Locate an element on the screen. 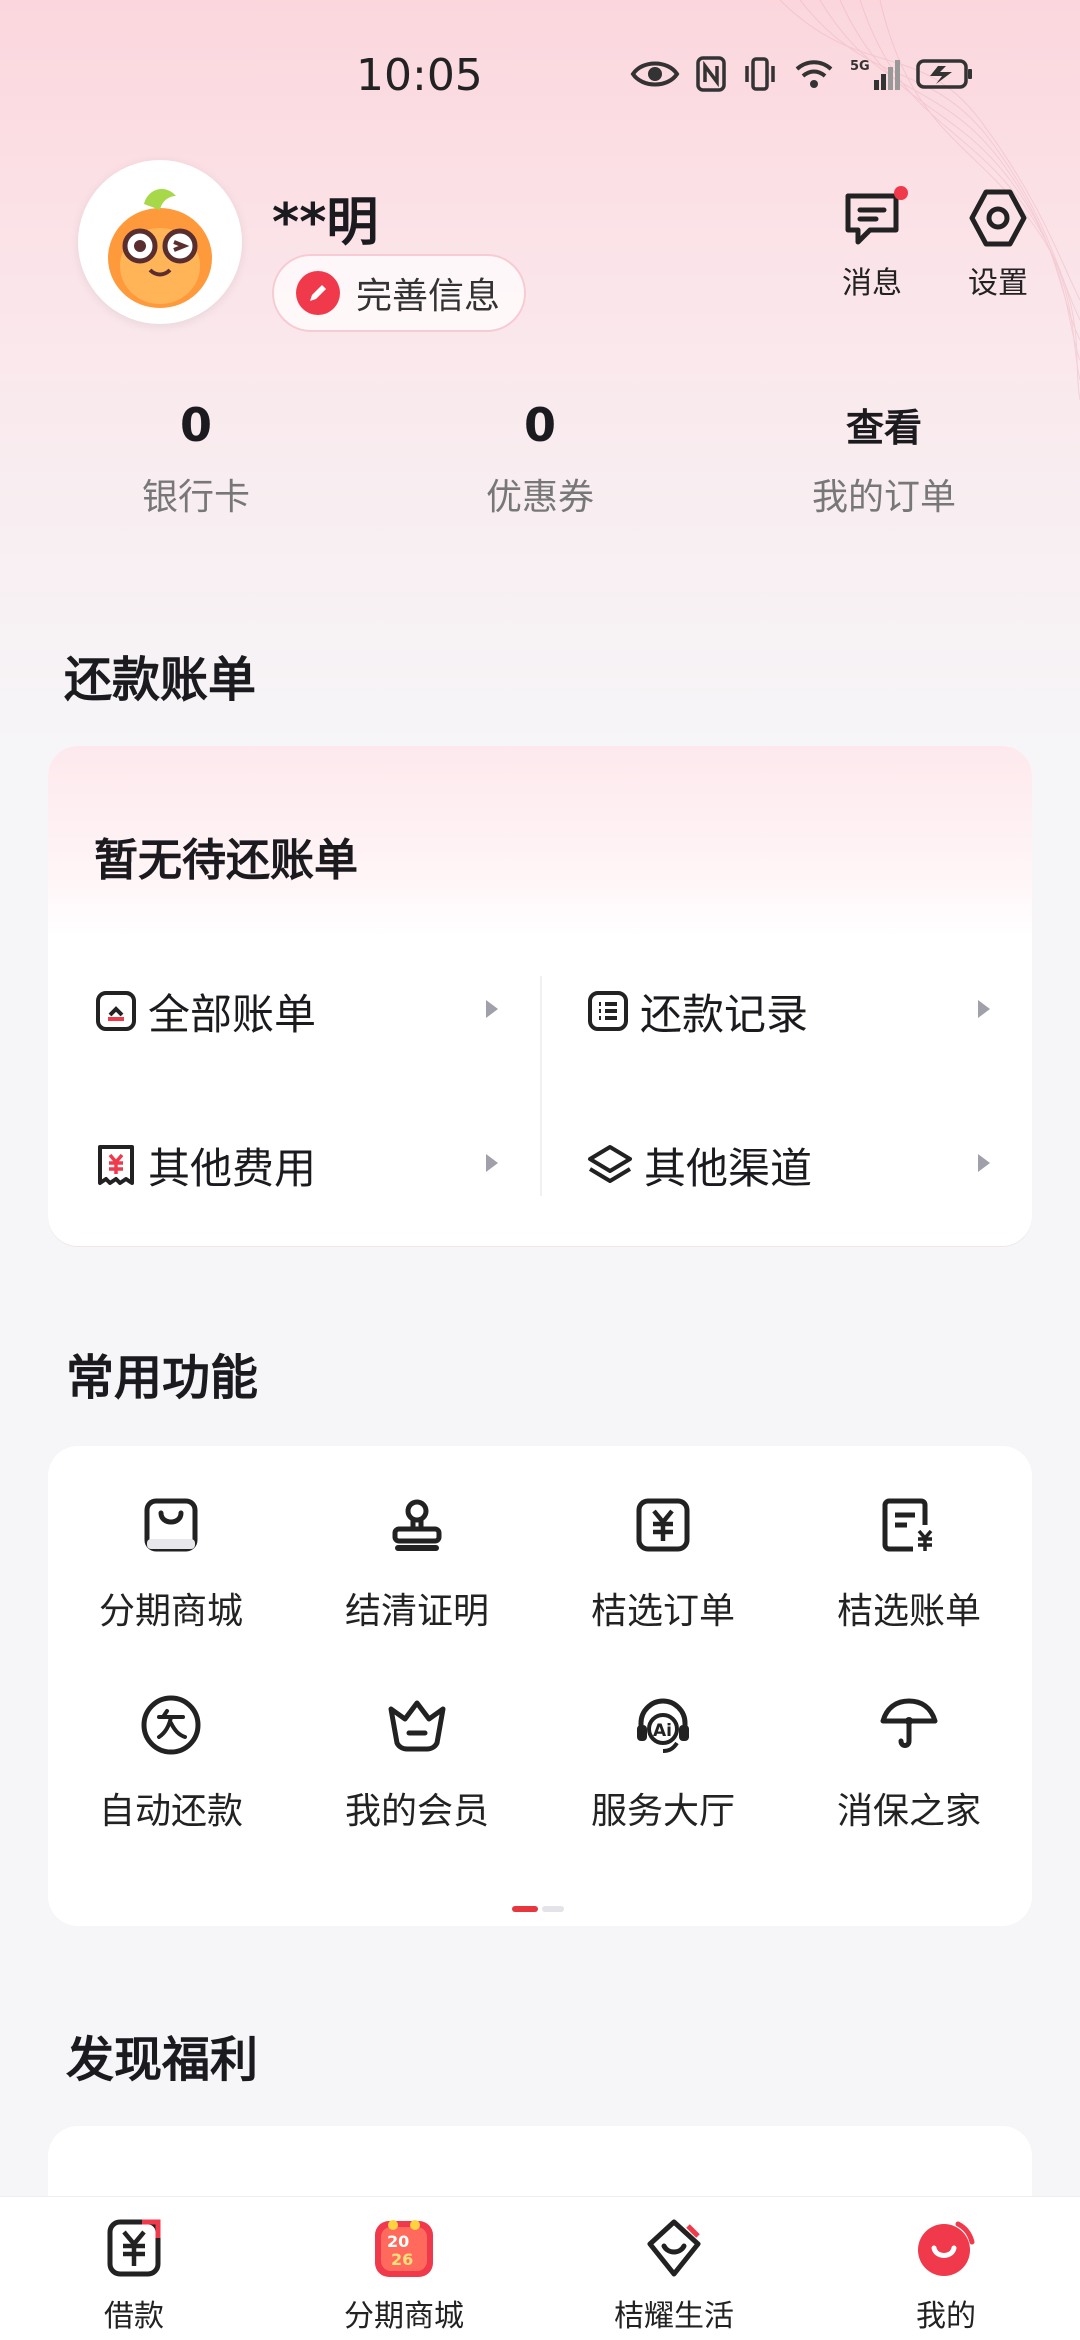 This screenshot has width=1080, height=2340. welfare-section-title: 发现福利 is located at coordinates (162, 2060).